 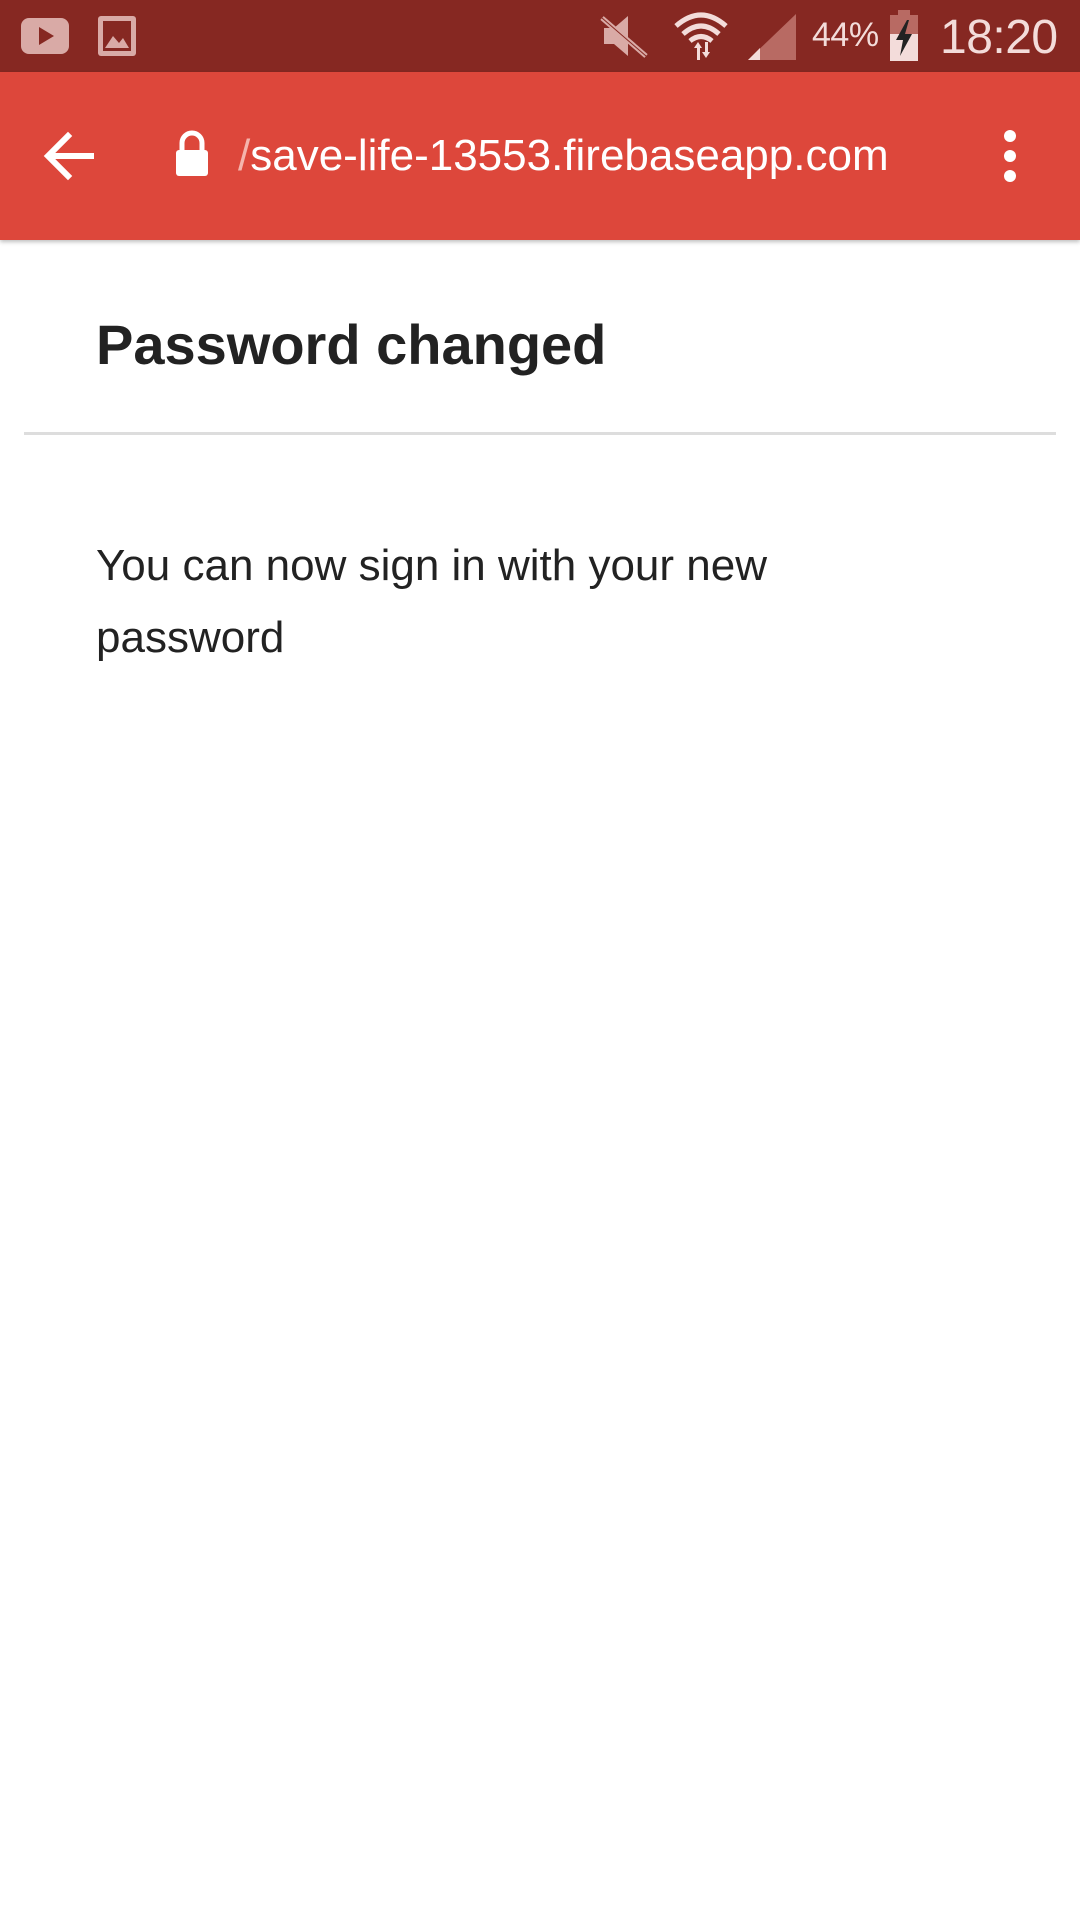 What do you see at coordinates (244, 155) in the screenshot?
I see `url-prefix: /` at bounding box center [244, 155].